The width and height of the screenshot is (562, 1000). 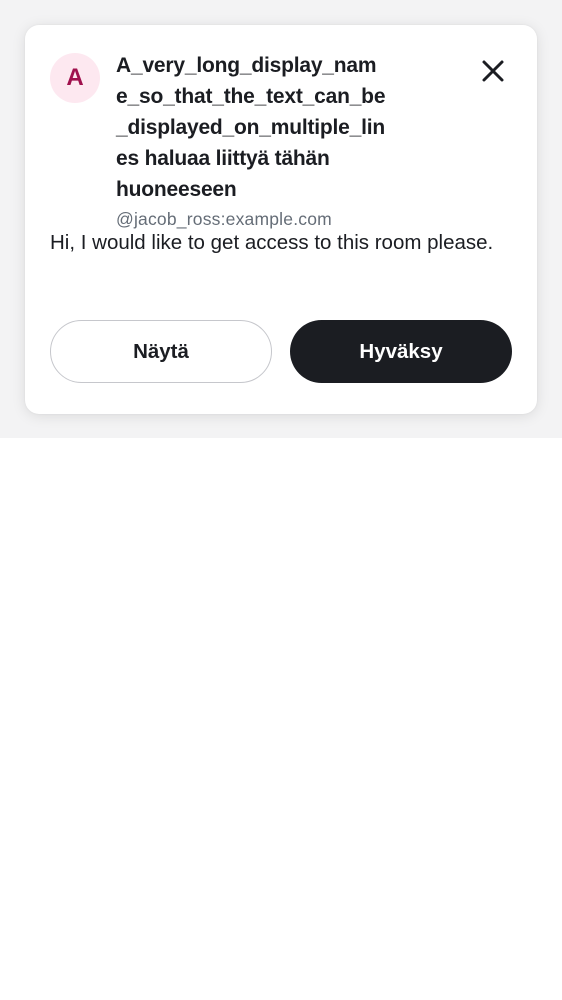 I want to click on accept-button-label: Hyväksy, so click(x=401, y=351).